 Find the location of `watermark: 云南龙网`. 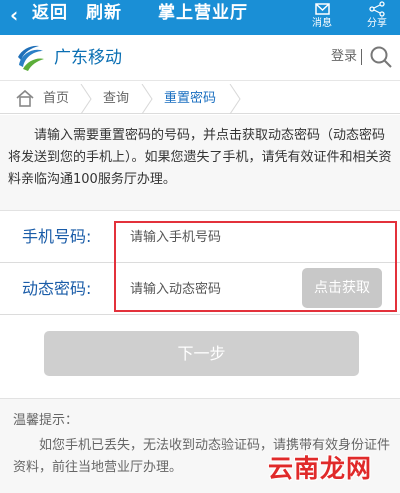

watermark: 云南龙网 is located at coordinates (332, 470).